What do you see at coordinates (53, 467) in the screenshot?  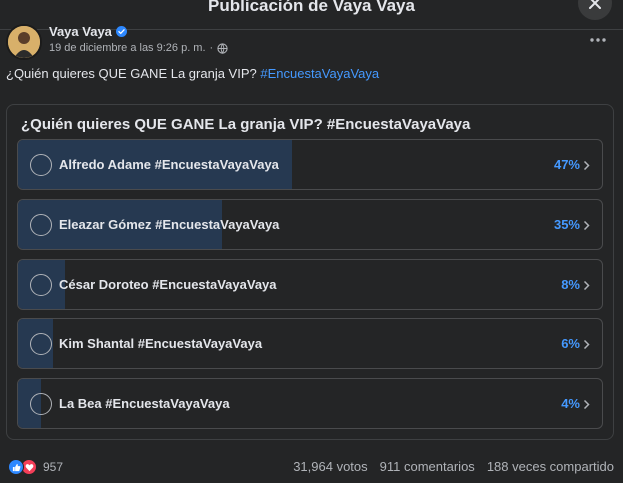 I see `reaction-count: 957` at bounding box center [53, 467].